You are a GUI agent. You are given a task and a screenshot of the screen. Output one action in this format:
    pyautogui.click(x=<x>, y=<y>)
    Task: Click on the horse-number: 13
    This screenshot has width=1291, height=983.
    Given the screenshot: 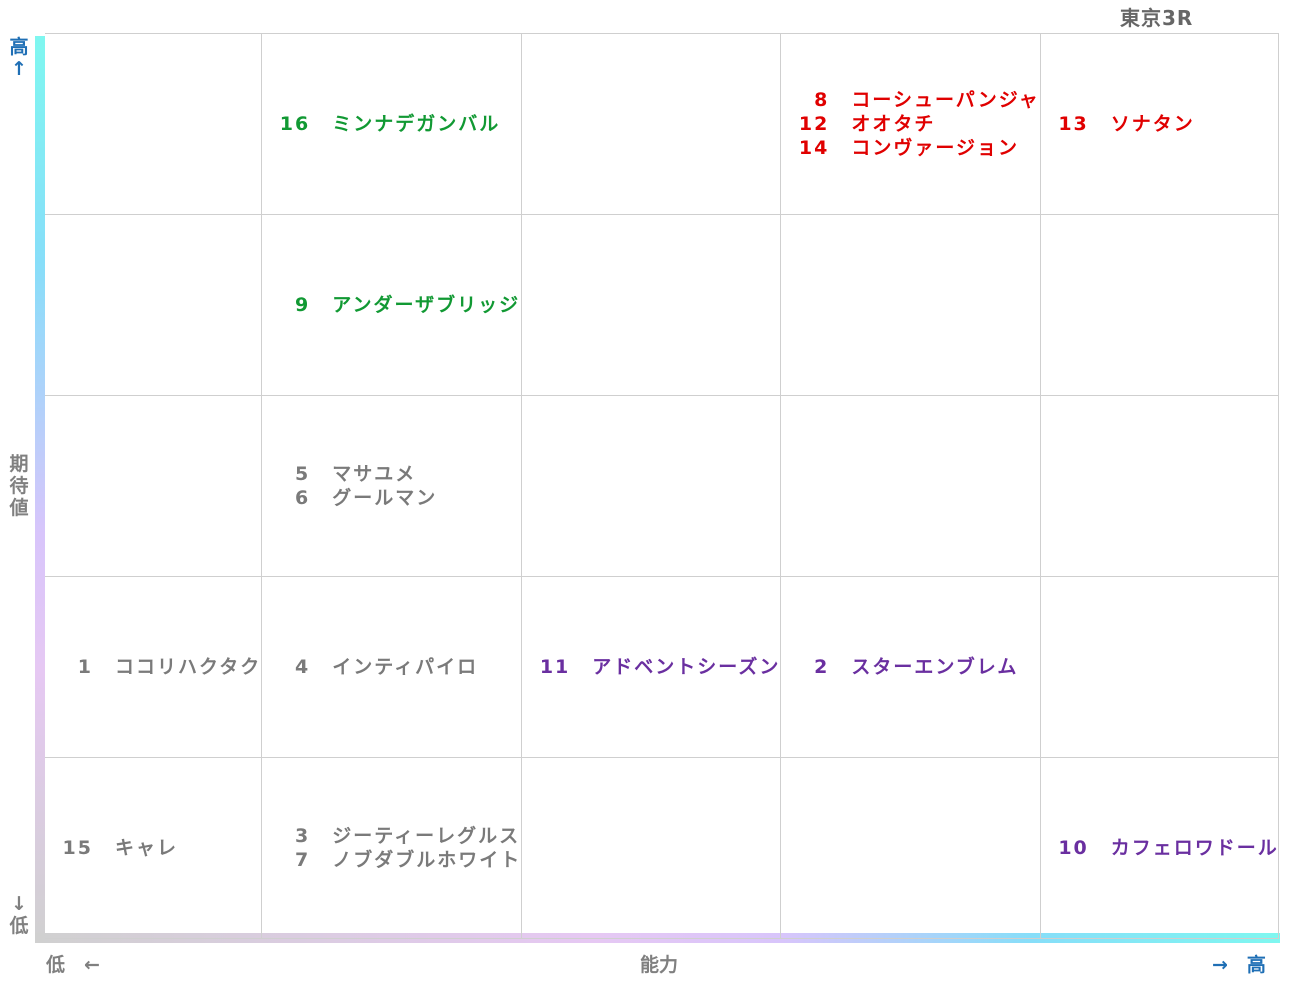 What is the action you would take?
    pyautogui.click(x=1073, y=124)
    